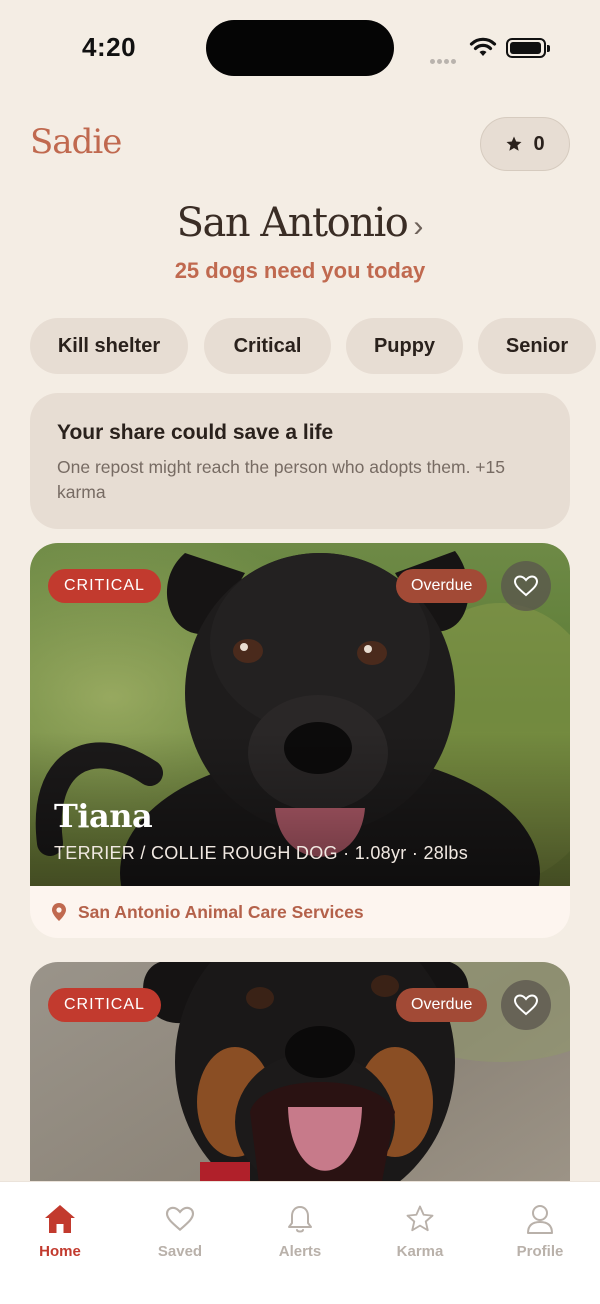 The width and height of the screenshot is (600, 1304). What do you see at coordinates (540, 1219) in the screenshot?
I see `person-icon` at bounding box center [540, 1219].